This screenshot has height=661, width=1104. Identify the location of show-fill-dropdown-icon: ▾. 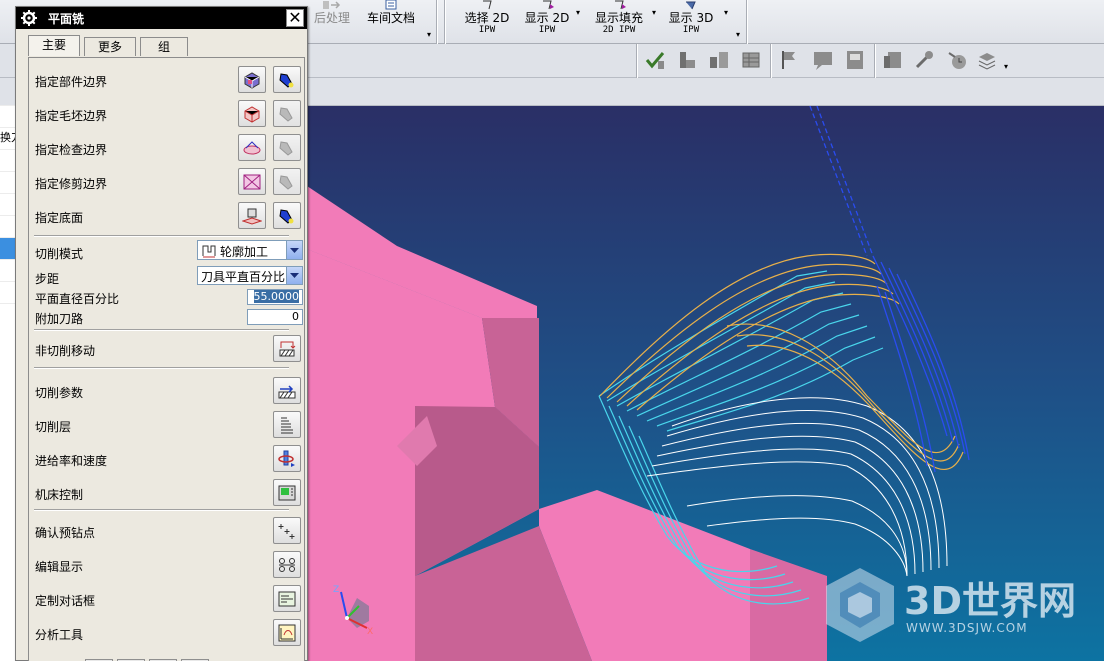
(654, 12).